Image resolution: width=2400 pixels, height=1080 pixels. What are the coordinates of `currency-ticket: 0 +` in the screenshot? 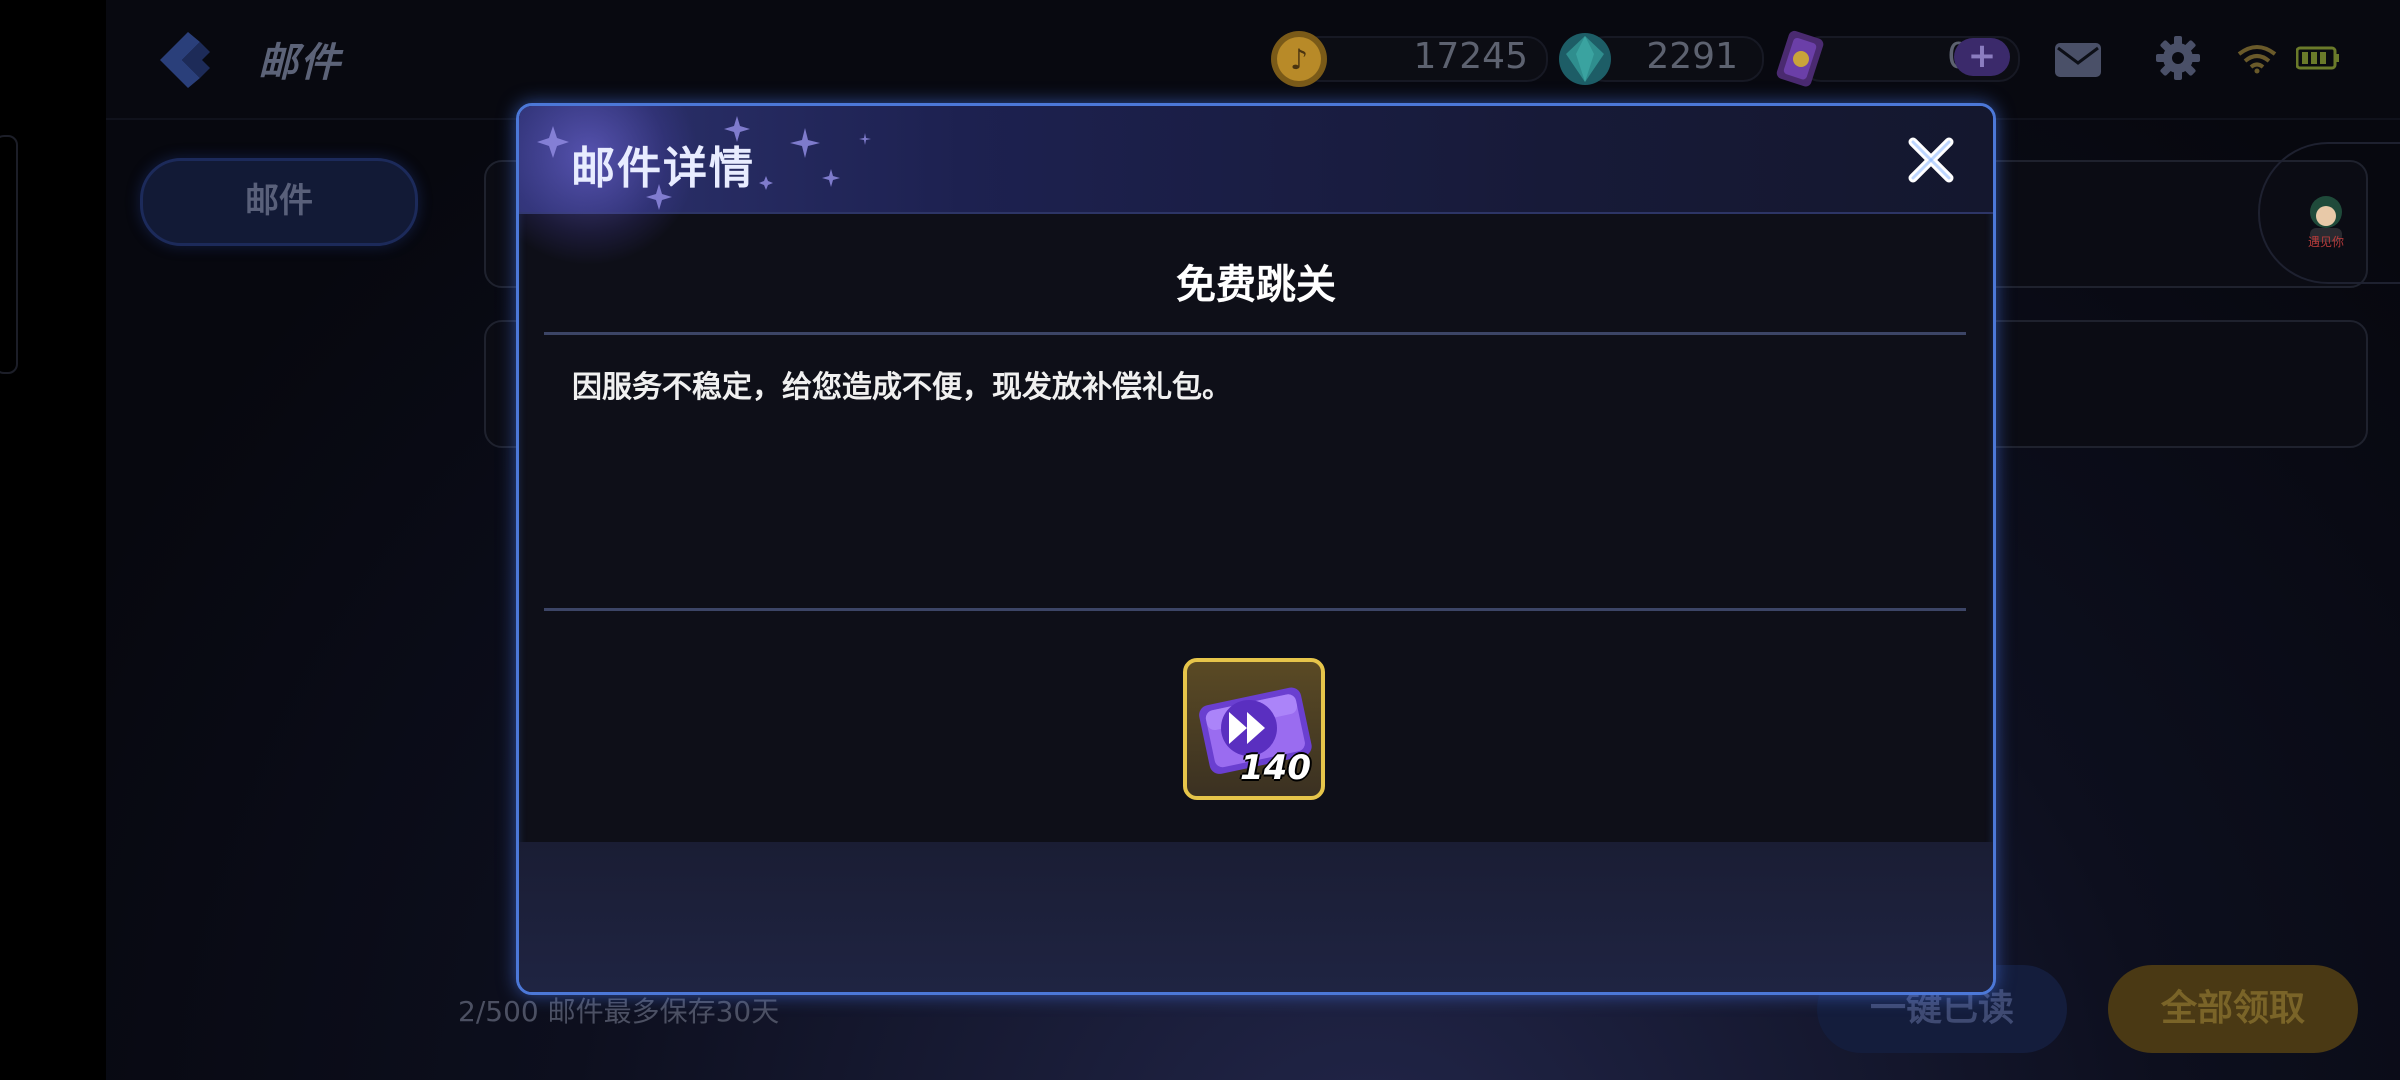 It's located at (1895, 57).